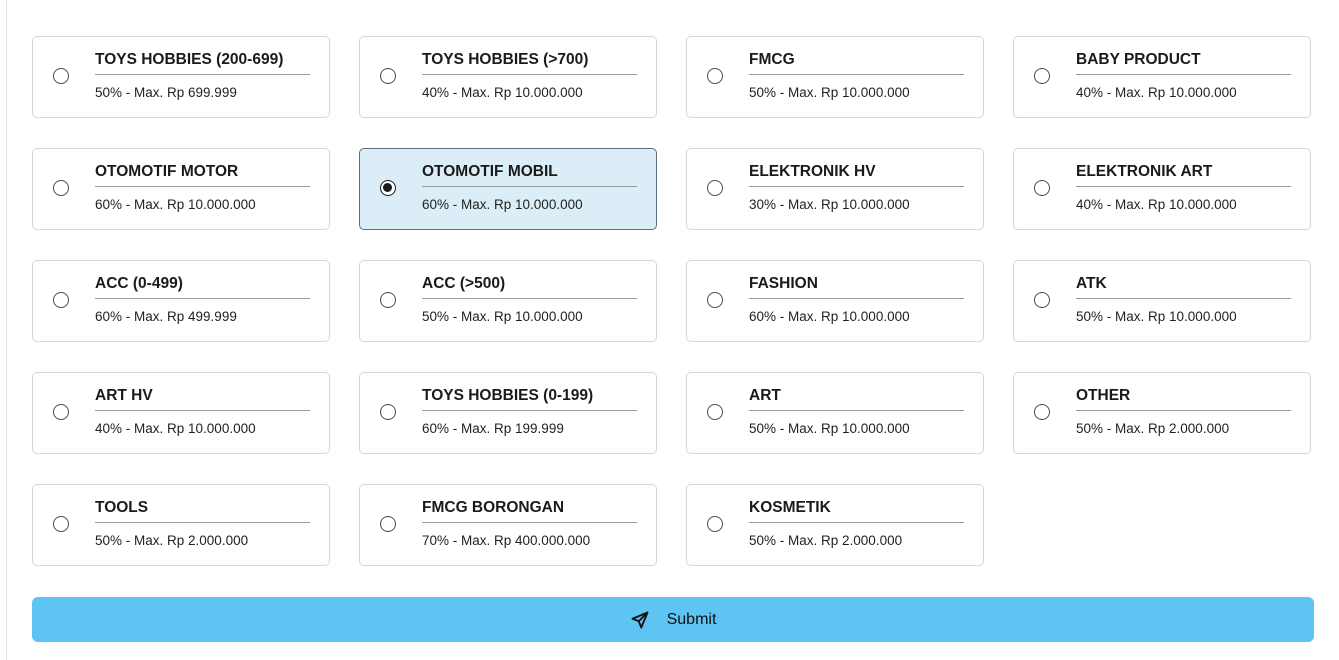  I want to click on category-option: BABY PRODUCT 40% - Max. Rp 10.000.000, so click(1162, 77).